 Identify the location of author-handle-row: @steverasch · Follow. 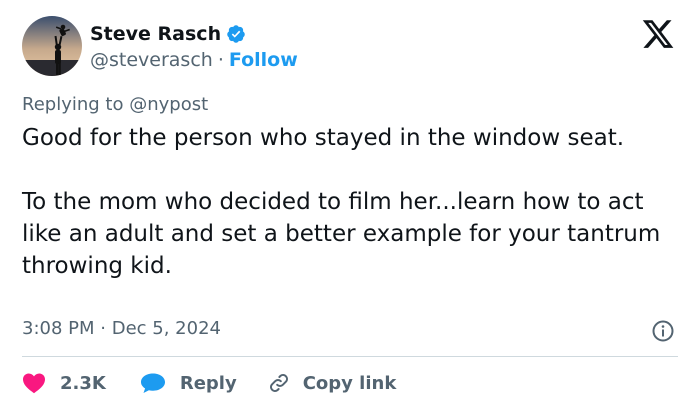
(194, 60).